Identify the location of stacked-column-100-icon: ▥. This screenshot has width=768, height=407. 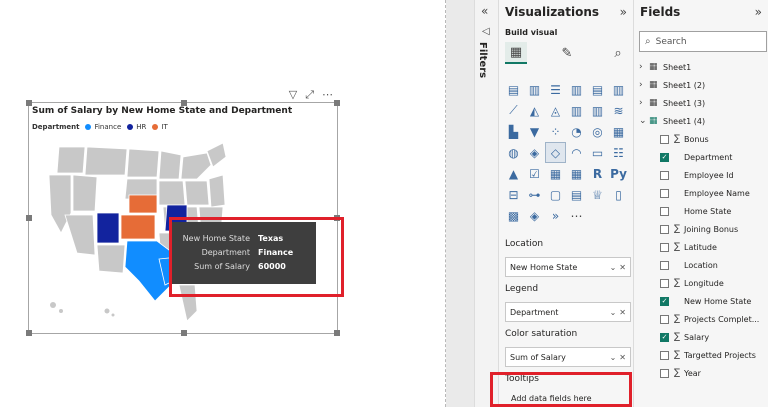
(618, 89).